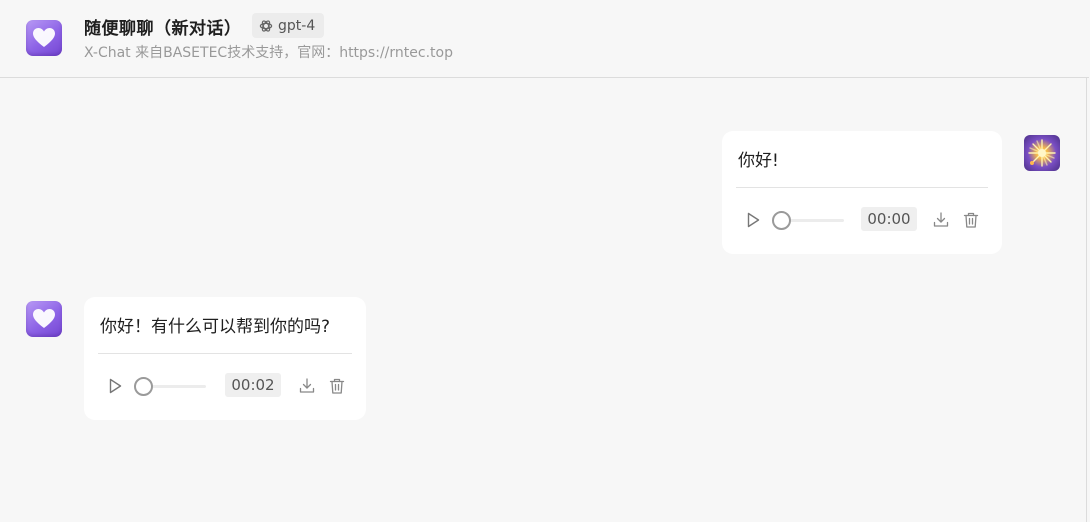 This screenshot has height=522, width=1090. I want to click on user-avatar, so click(1042, 153).